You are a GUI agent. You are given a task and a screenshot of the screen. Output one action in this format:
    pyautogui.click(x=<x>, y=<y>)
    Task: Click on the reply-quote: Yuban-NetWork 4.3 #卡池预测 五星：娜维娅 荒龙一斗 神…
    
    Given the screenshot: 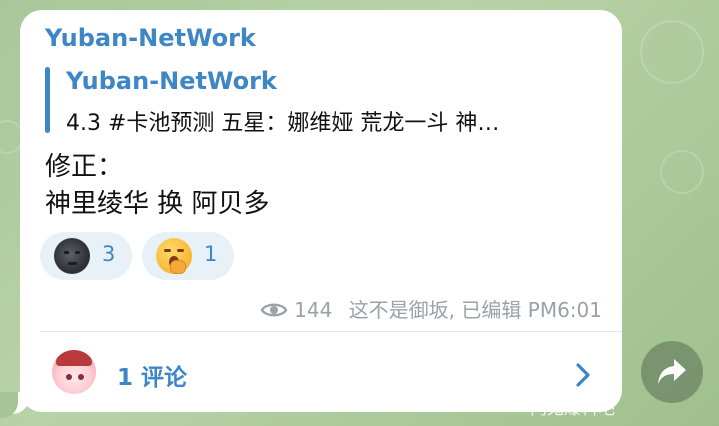 What is the action you would take?
    pyautogui.click(x=329, y=99)
    